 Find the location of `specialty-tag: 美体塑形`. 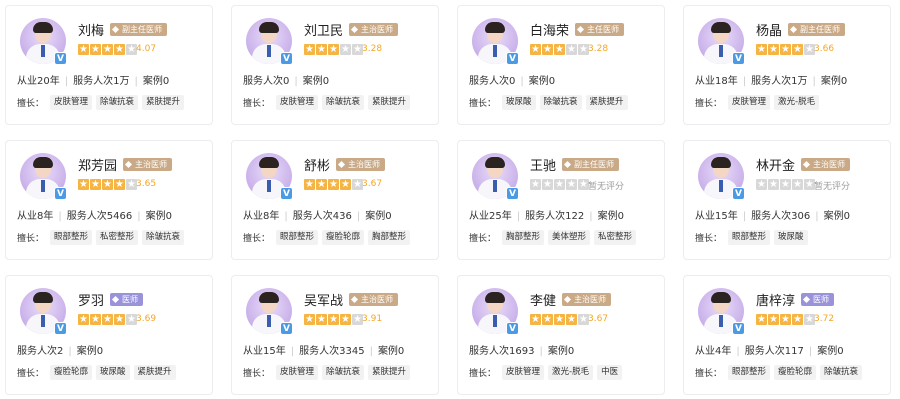

specialty-tag: 美体塑形 is located at coordinates (569, 237).